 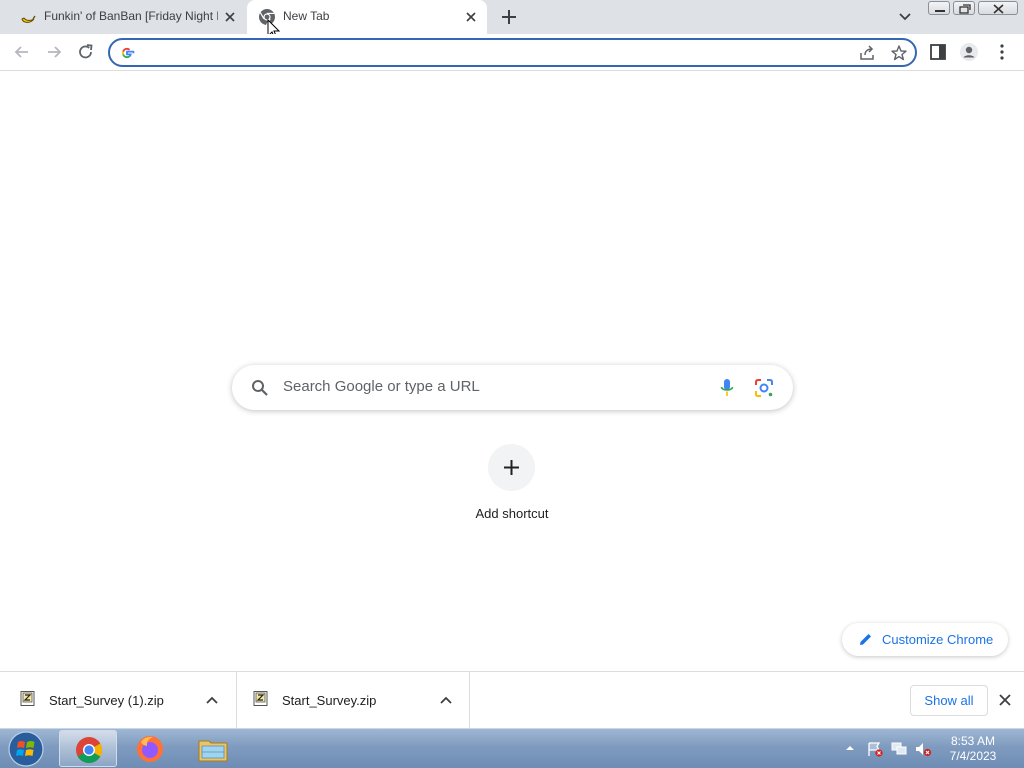 What do you see at coordinates (54, 52) in the screenshot?
I see `forward-arrow-icon` at bounding box center [54, 52].